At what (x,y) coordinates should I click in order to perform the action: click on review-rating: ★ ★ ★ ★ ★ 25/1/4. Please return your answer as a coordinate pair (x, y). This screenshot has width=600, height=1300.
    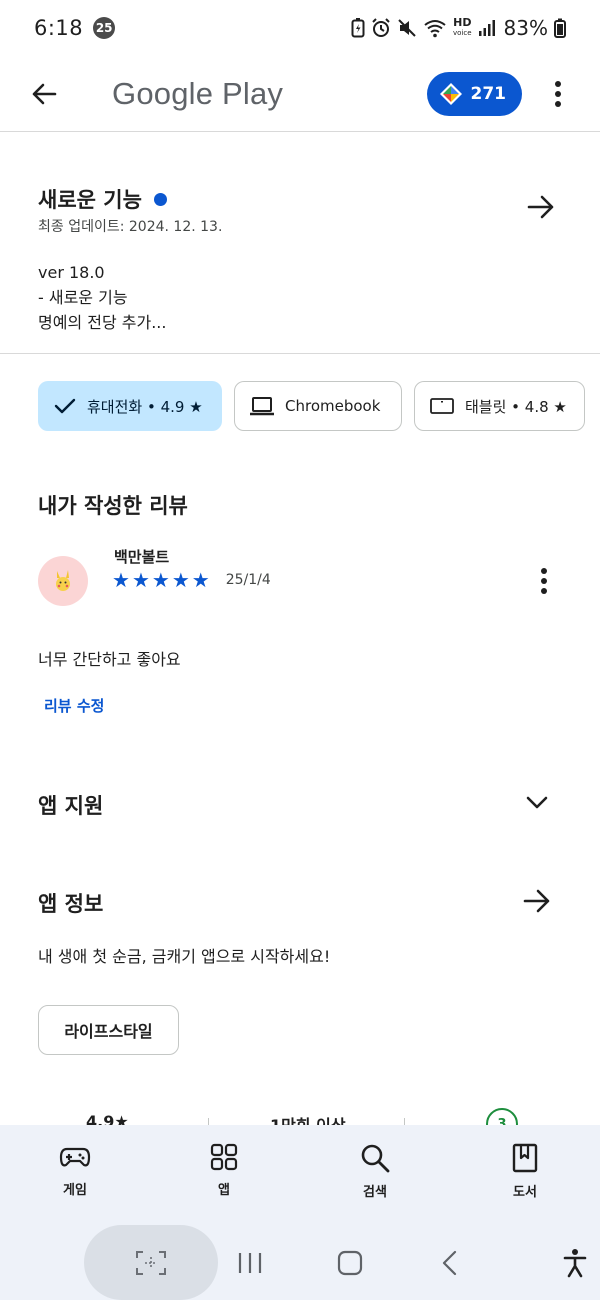
    Looking at the image, I should click on (191, 580).